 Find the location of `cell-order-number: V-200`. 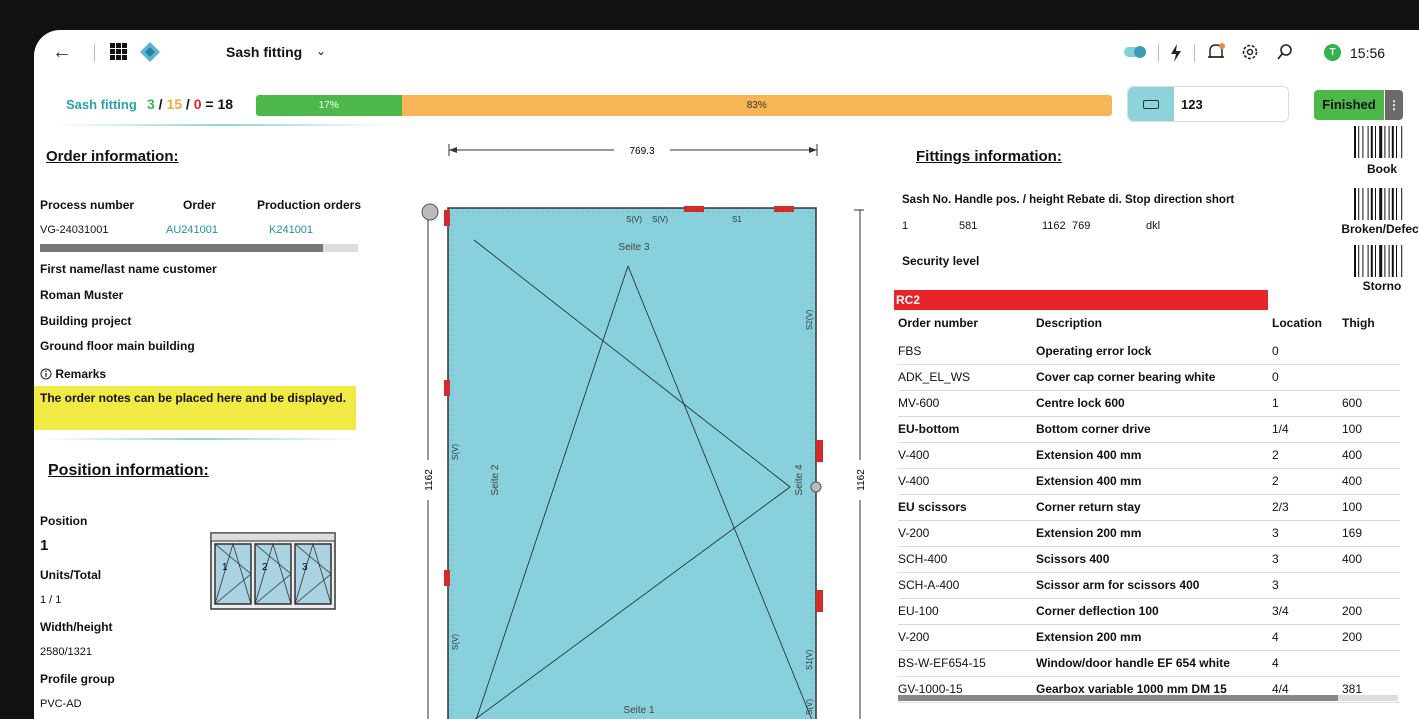

cell-order-number: V-200 is located at coordinates (967, 533).